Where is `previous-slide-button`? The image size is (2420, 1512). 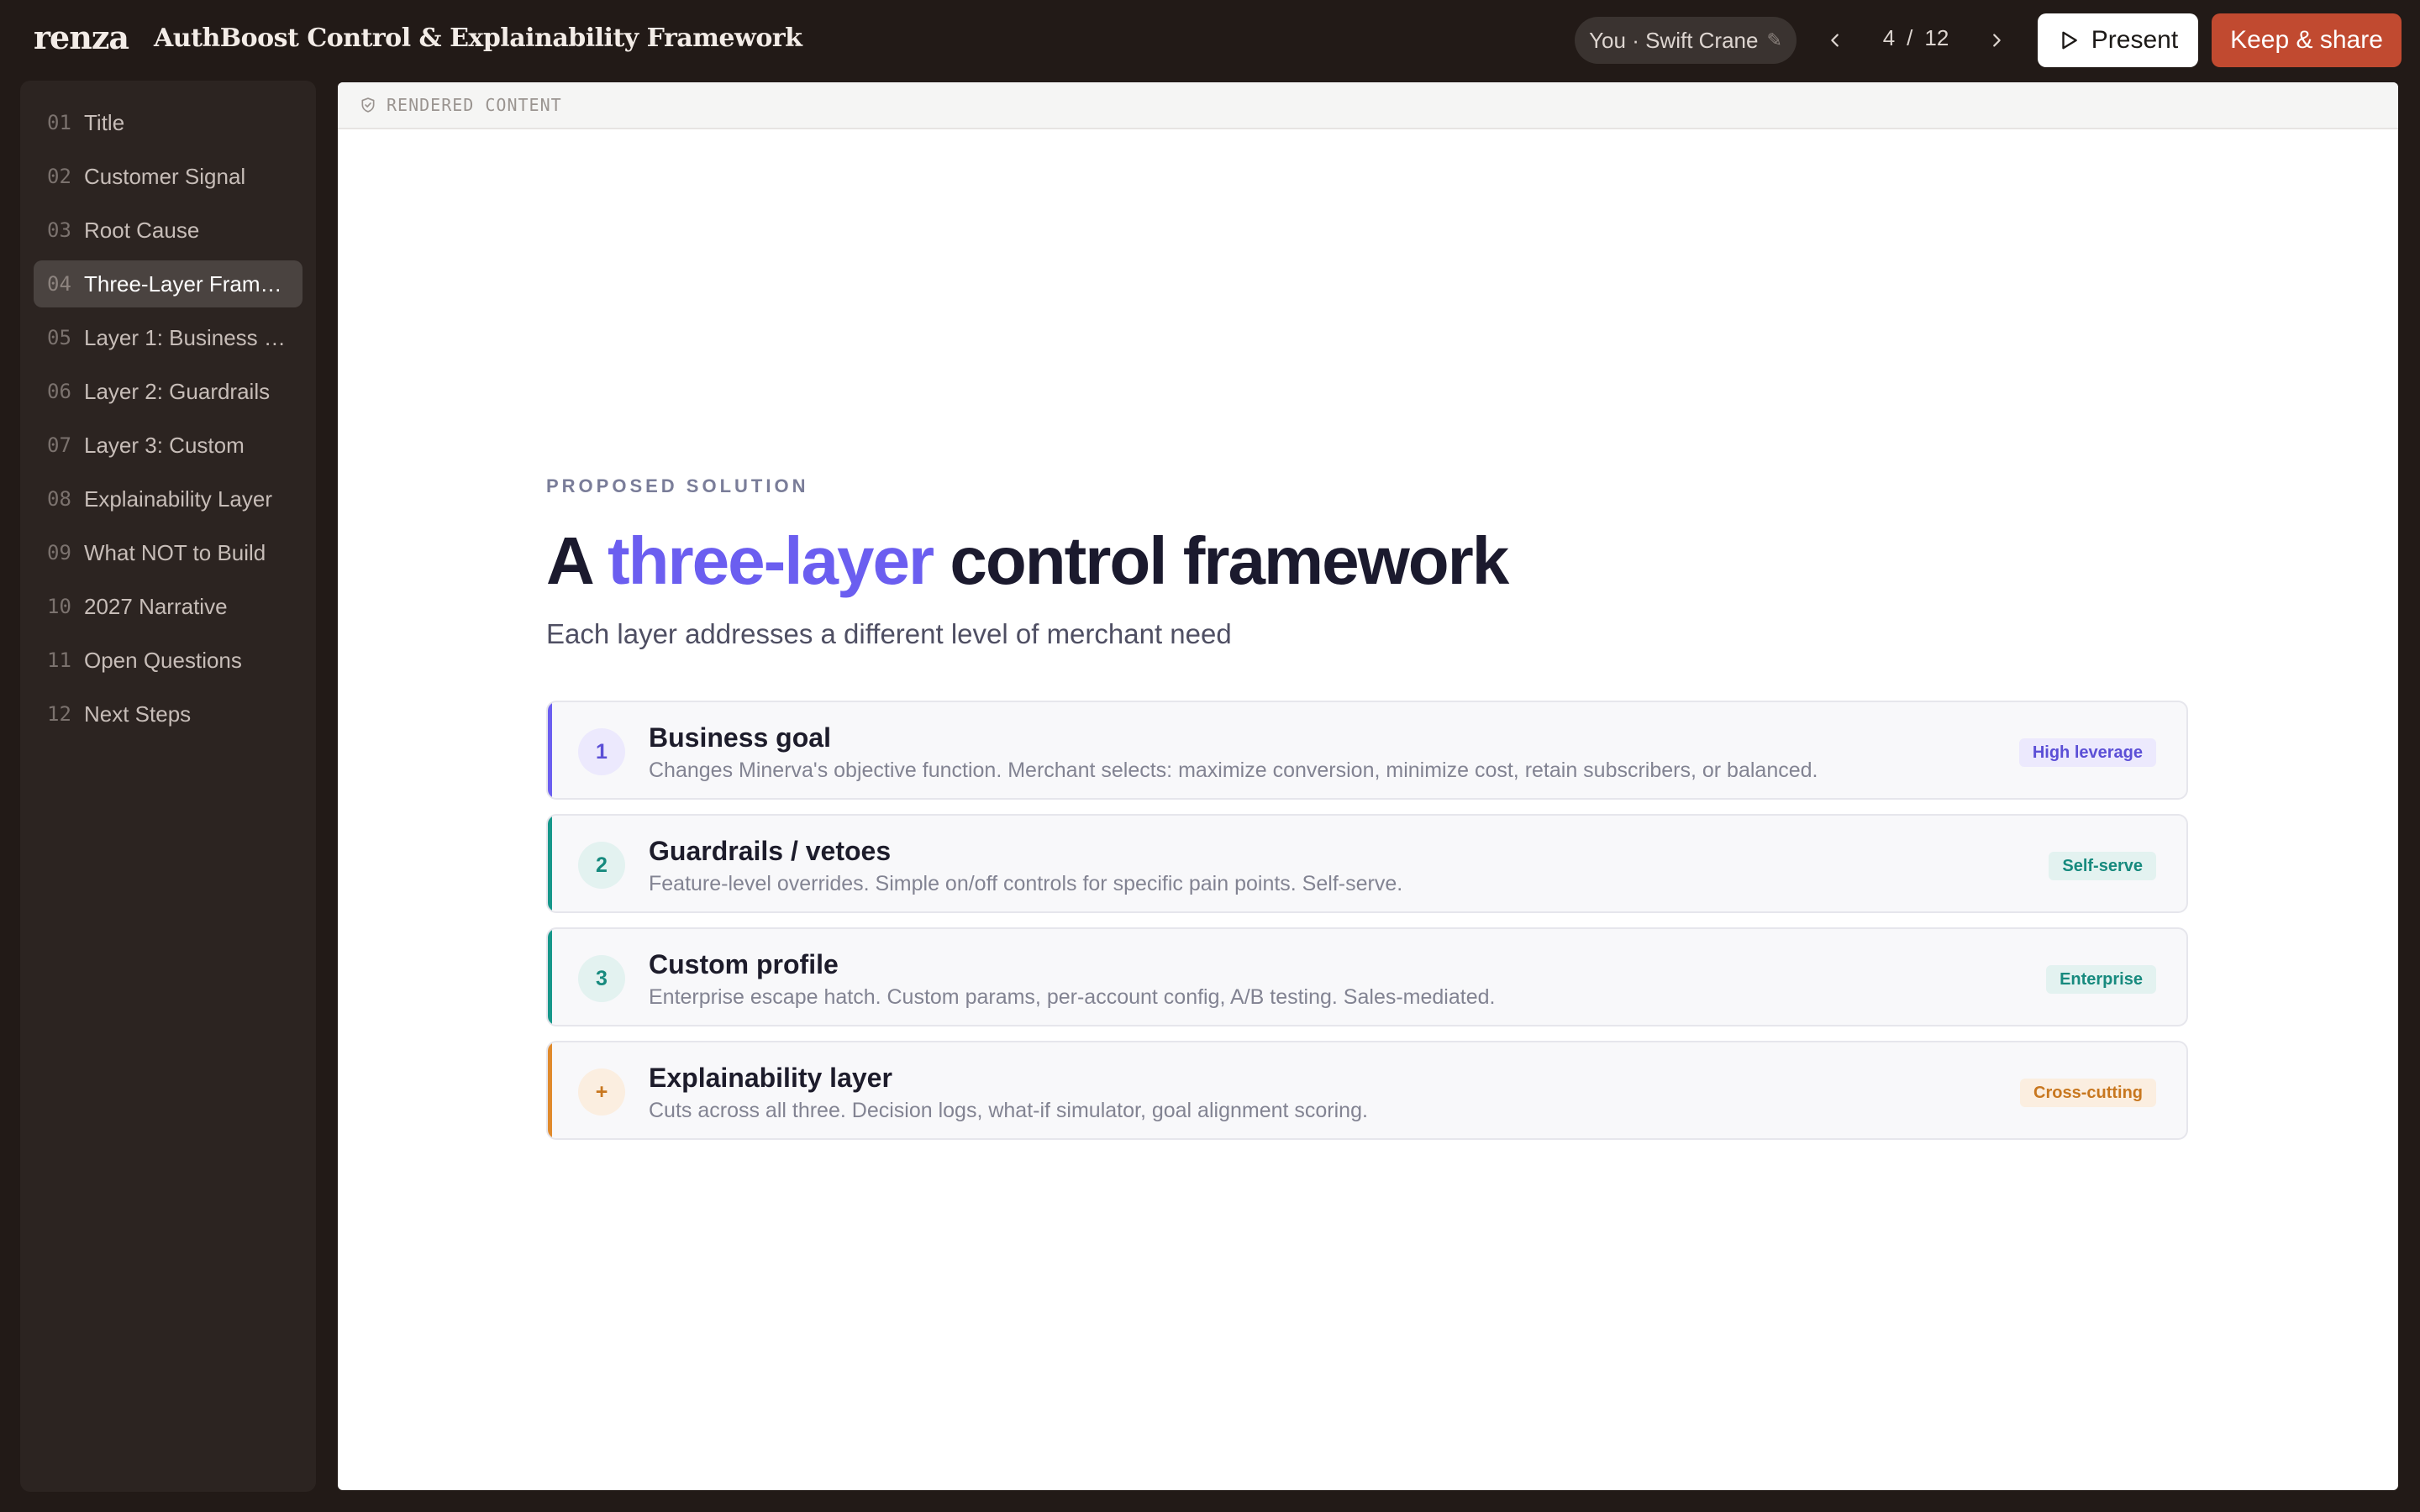
previous-slide-button is located at coordinates (1835, 40).